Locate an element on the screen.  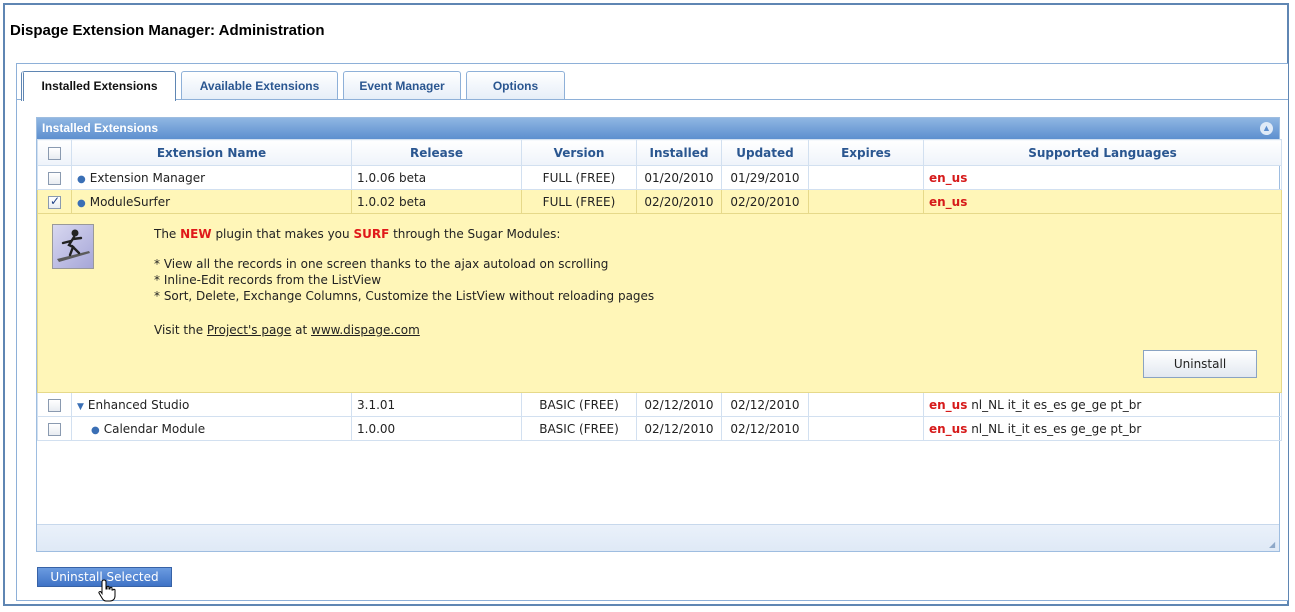
extension-name: Extension Manager is located at coordinates (147, 177).